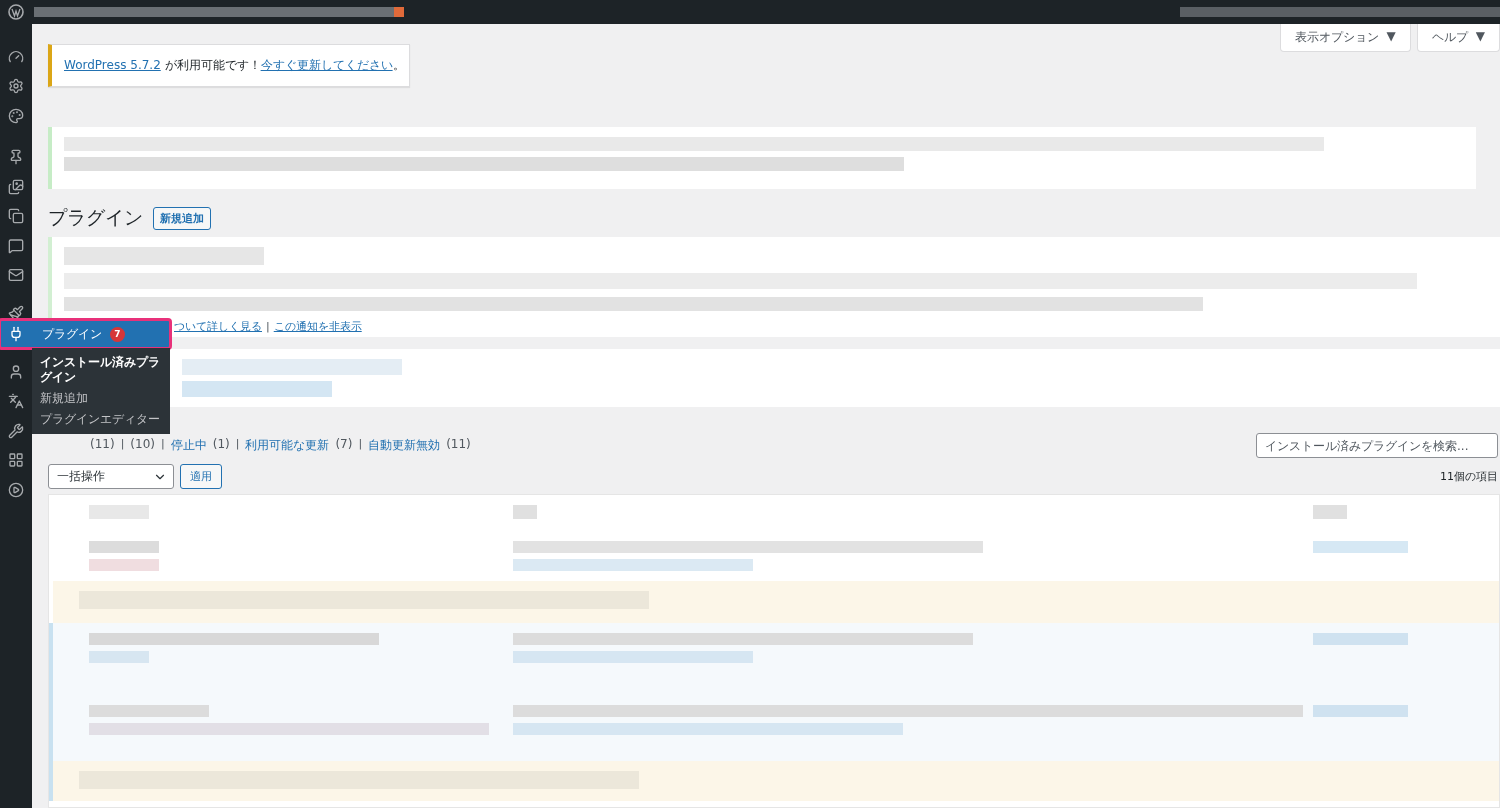  What do you see at coordinates (101, 370) in the screenshot?
I see `submenu-item: インストール済みプラグイン` at bounding box center [101, 370].